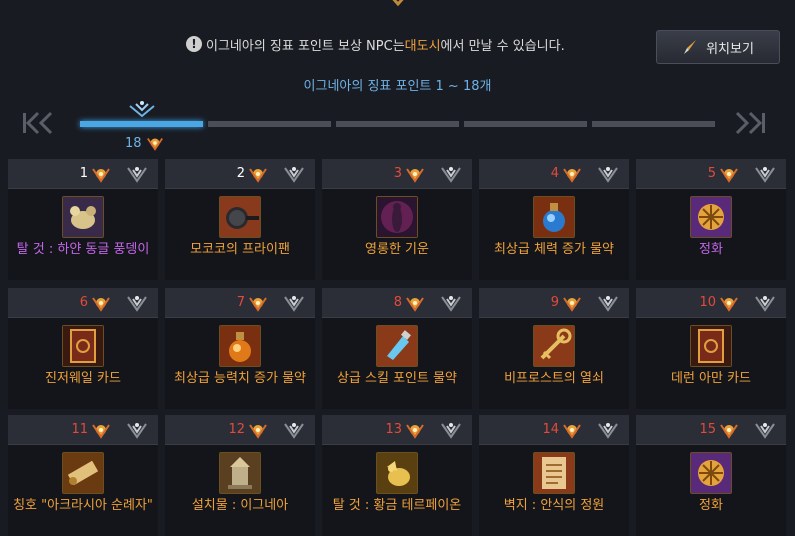 This screenshot has height=536, width=795. What do you see at coordinates (554, 249) in the screenshot?
I see `reward-name: 최상급 체력 증가 물약` at bounding box center [554, 249].